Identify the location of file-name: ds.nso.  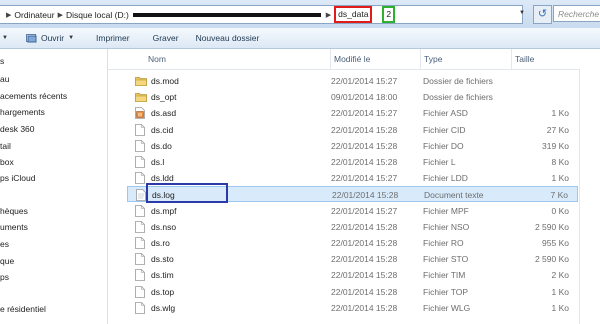
(164, 226).